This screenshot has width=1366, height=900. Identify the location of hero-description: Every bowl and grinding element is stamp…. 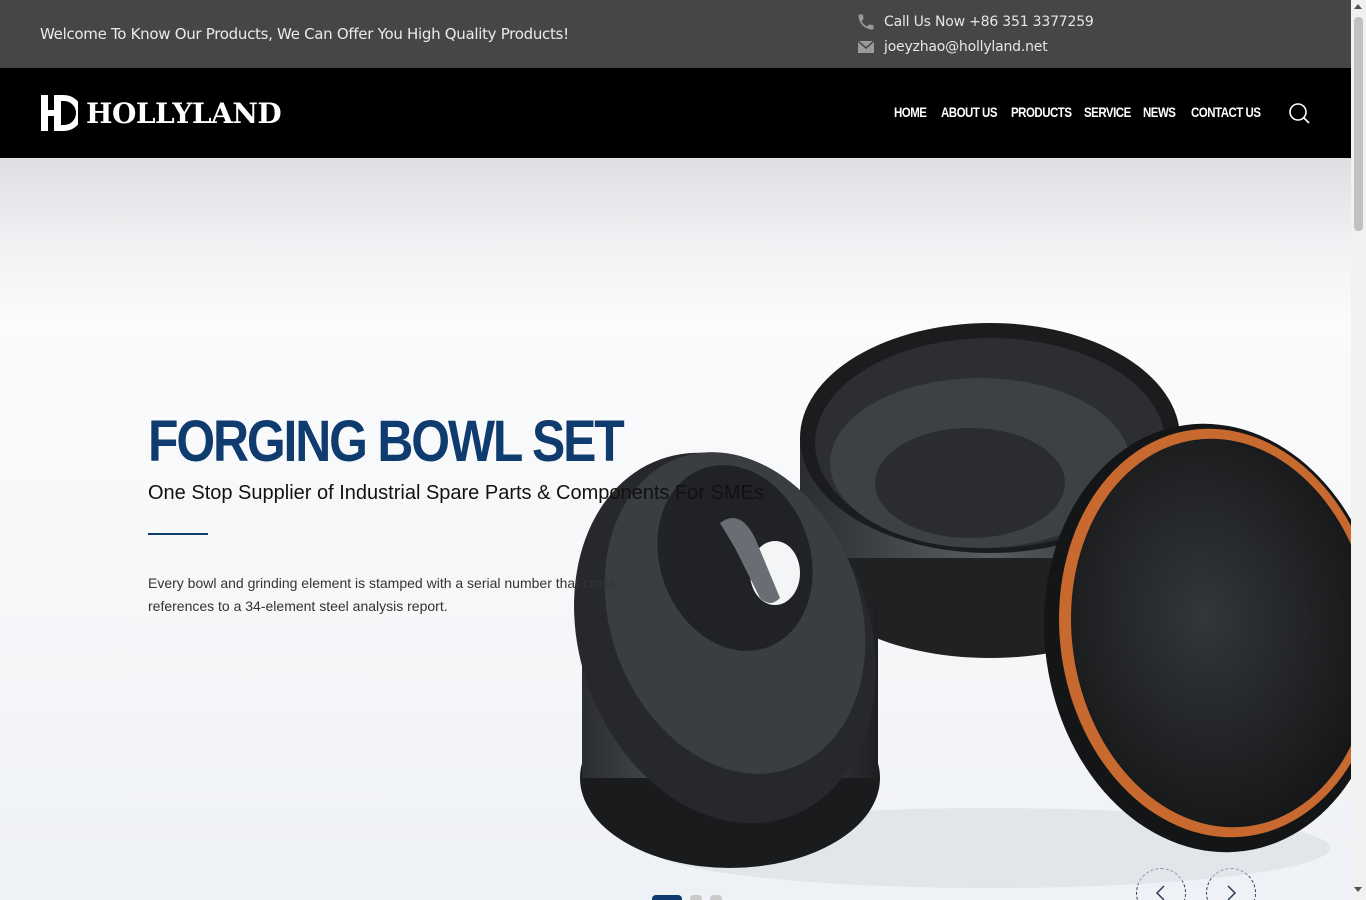
(385, 594).